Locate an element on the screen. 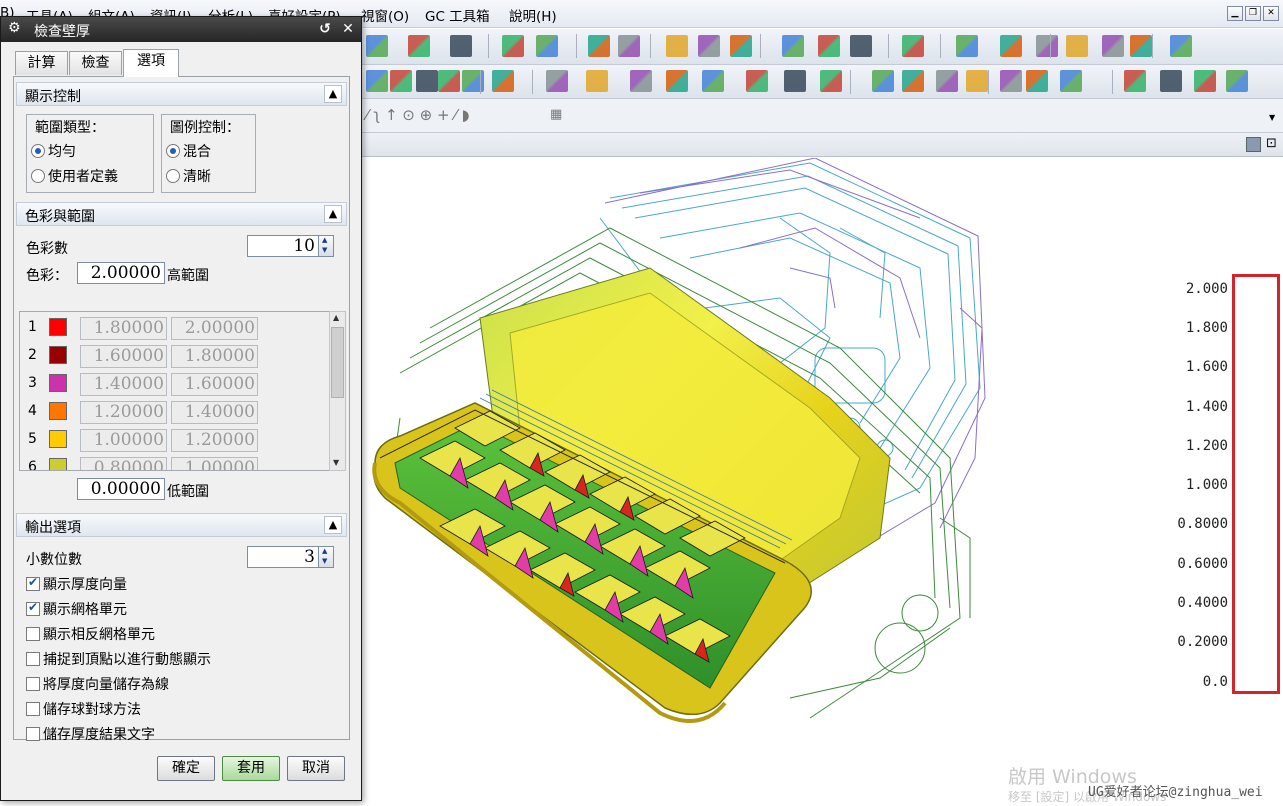 The image size is (1283, 806). checkbox-save-result-text: 儲存厚度結果文字 is located at coordinates (90, 734).